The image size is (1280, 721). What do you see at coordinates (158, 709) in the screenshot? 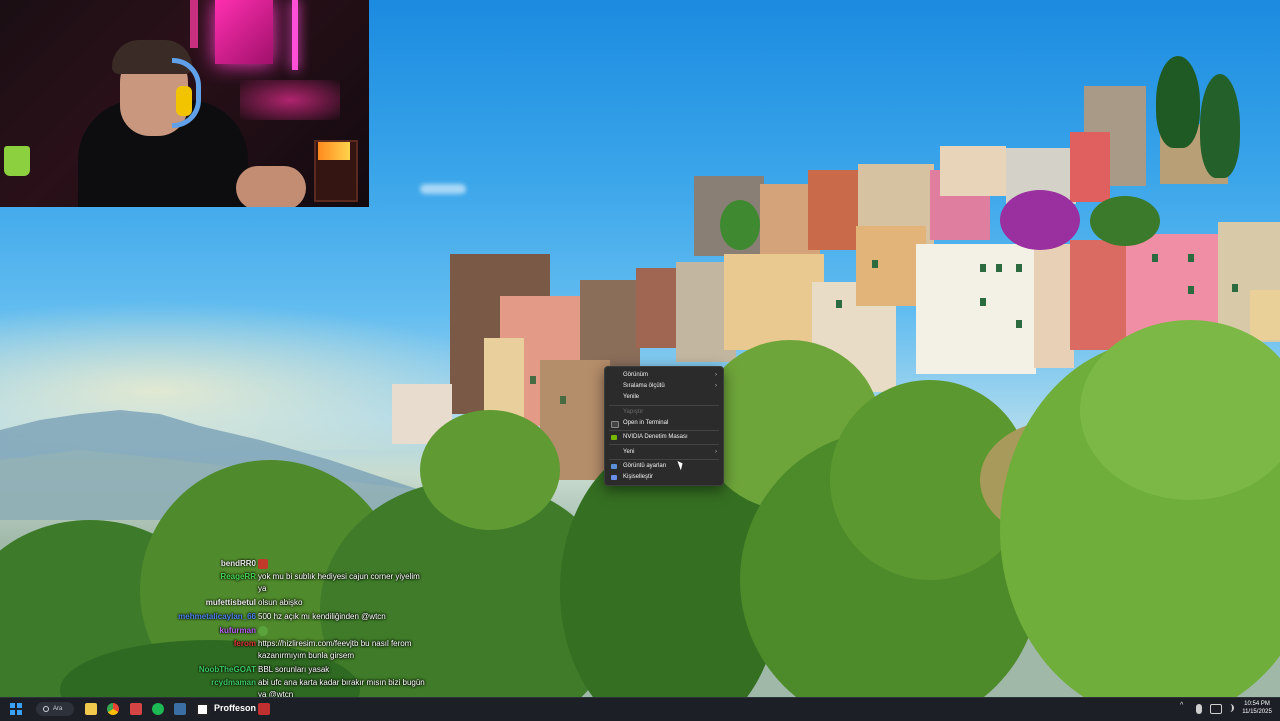
I see `spotify-icon` at bounding box center [158, 709].